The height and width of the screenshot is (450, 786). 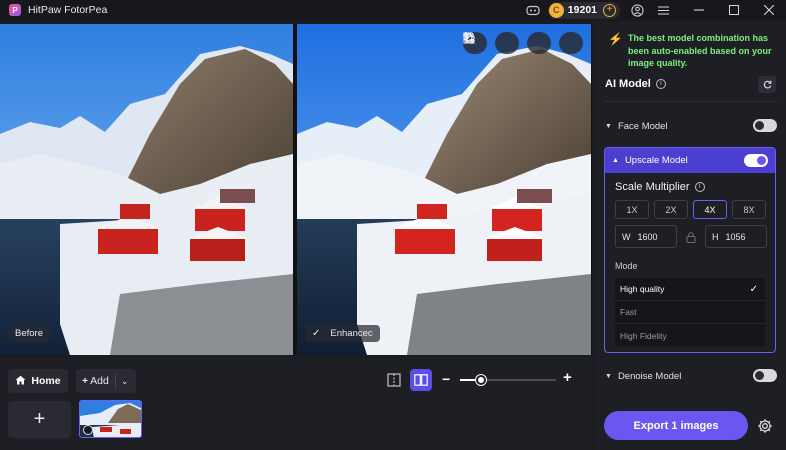 I want to click on ai-model-title: AI Model i, so click(x=635, y=84).